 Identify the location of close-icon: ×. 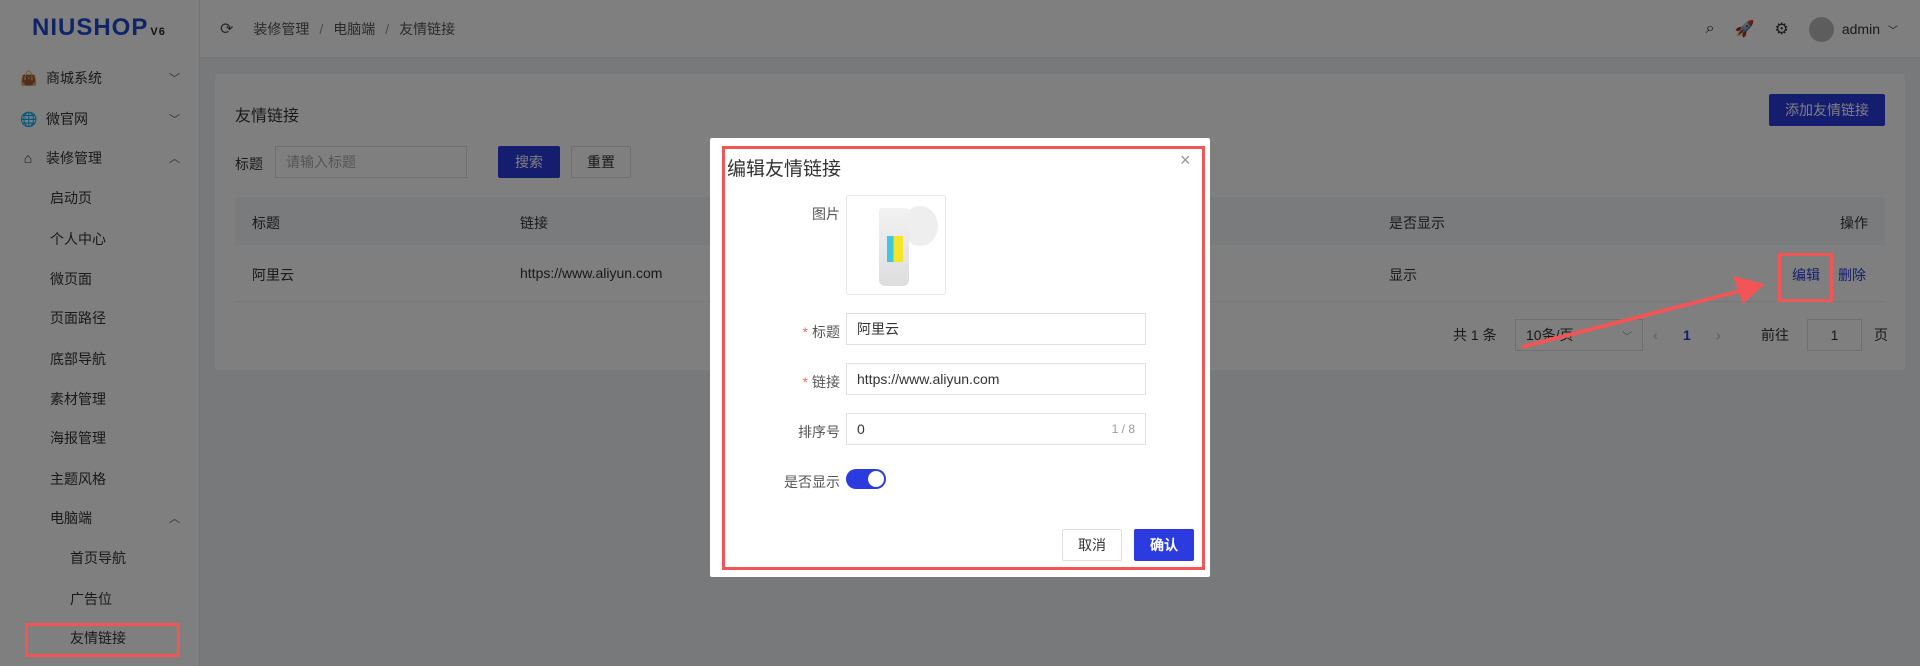
(1185, 160).